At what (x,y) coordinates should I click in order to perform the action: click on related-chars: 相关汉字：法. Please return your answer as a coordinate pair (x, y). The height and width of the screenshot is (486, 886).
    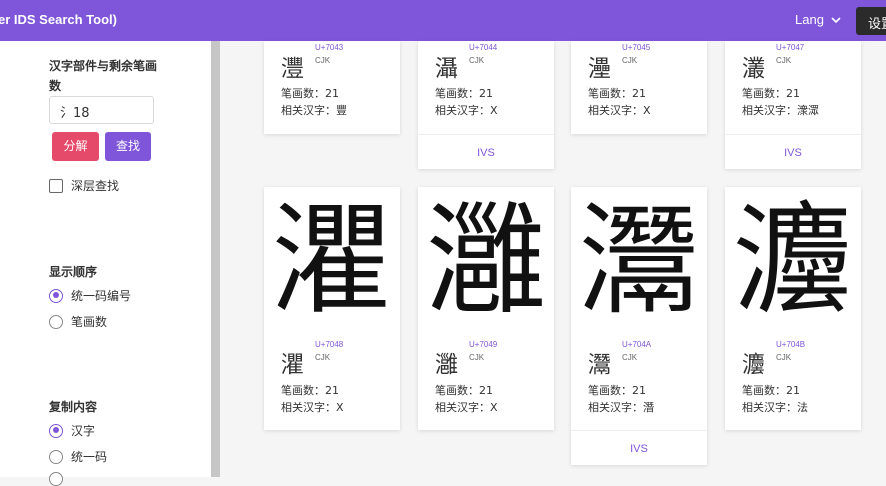
    Looking at the image, I should click on (775, 407).